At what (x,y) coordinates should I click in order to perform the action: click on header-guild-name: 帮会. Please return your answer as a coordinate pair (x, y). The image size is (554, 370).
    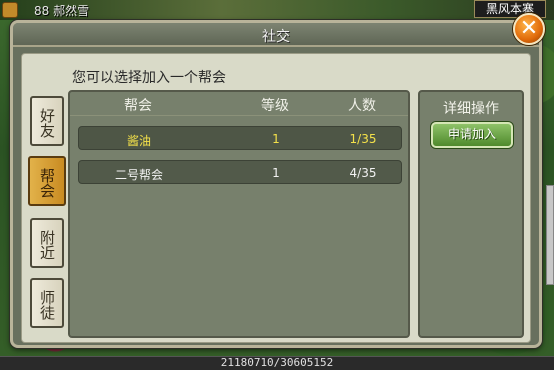
    Looking at the image, I should click on (138, 106).